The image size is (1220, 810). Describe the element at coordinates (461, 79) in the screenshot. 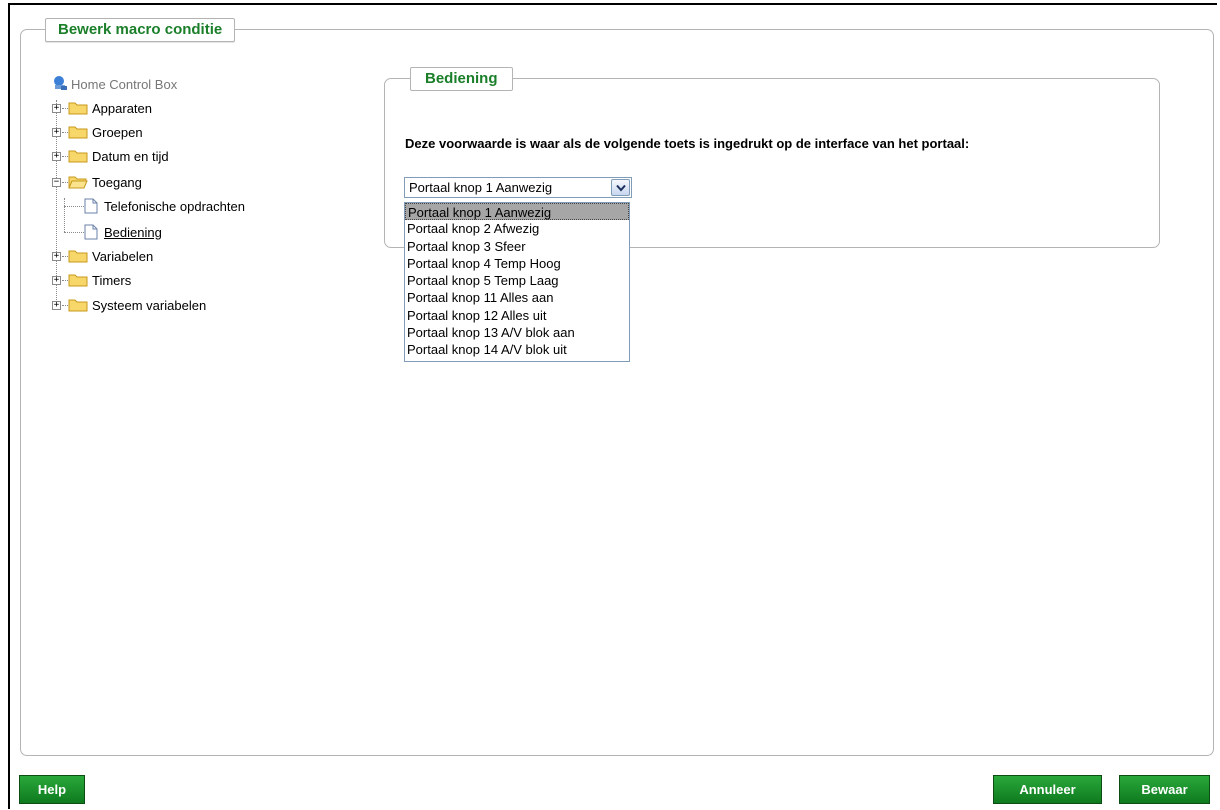

I see `condition-panel-title: Bediening` at that location.